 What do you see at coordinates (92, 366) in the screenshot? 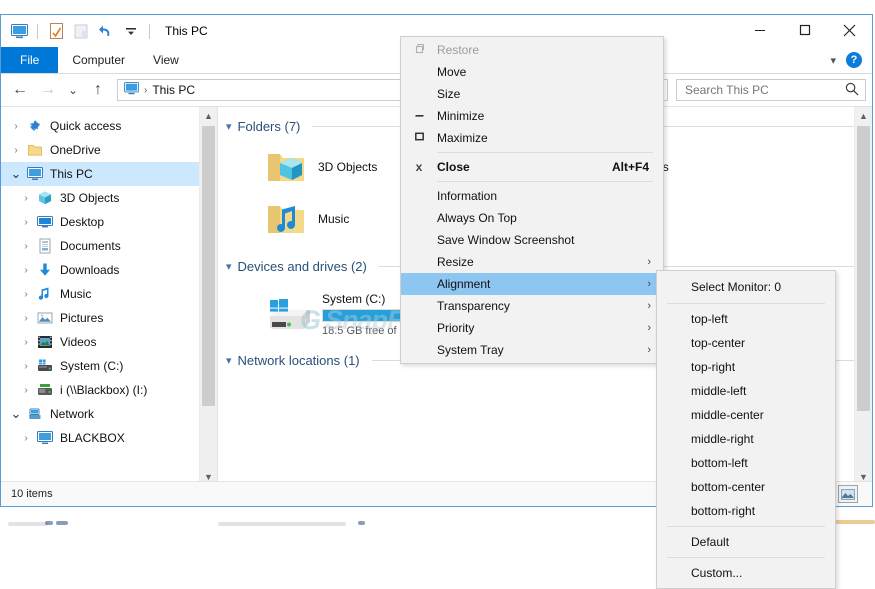
I see `sidebar-item-label: System (C:)` at bounding box center [92, 366].